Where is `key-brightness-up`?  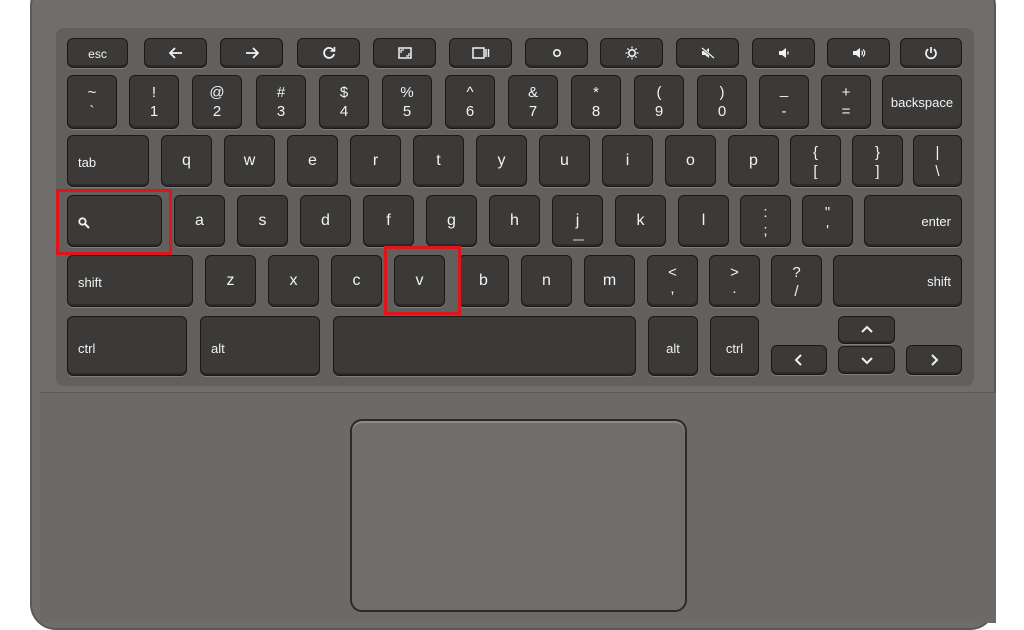
key-brightness-up is located at coordinates (631, 53).